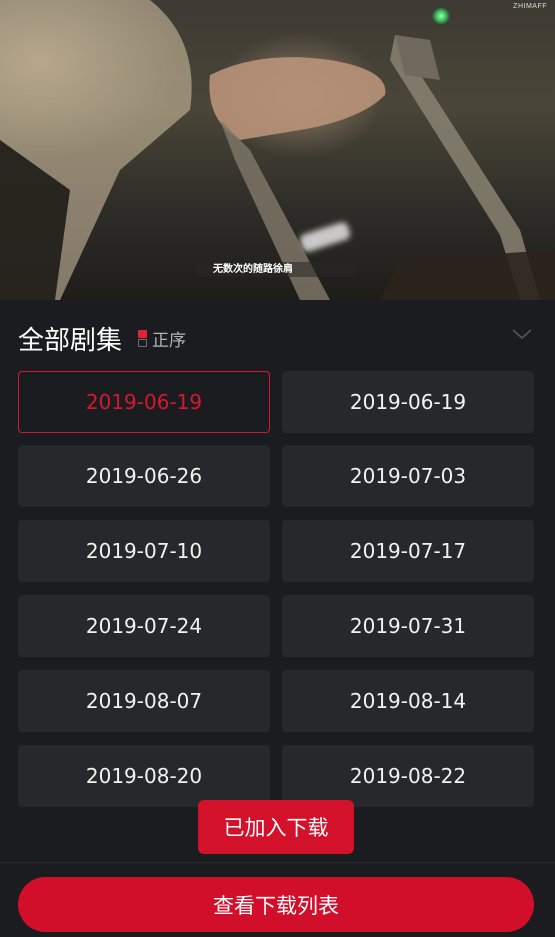 The width and height of the screenshot is (555, 937). I want to click on episode-header: 全部剧集 正序, so click(102, 338).